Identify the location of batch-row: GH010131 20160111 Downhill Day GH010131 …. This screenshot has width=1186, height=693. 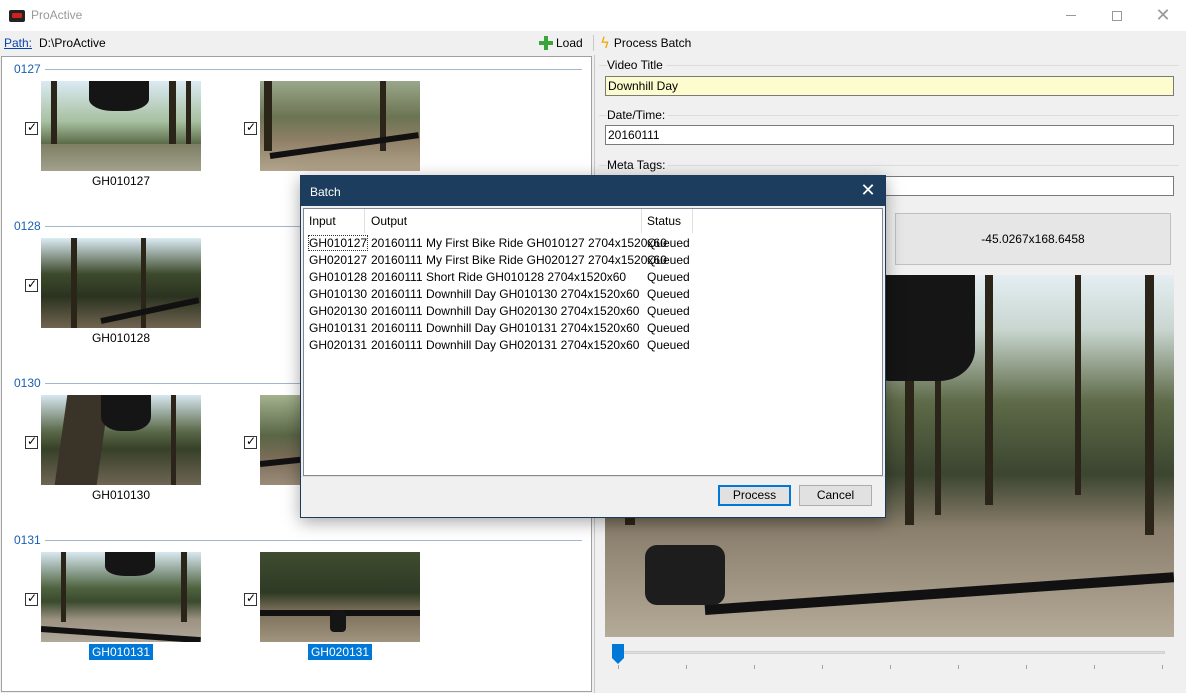
(593, 327).